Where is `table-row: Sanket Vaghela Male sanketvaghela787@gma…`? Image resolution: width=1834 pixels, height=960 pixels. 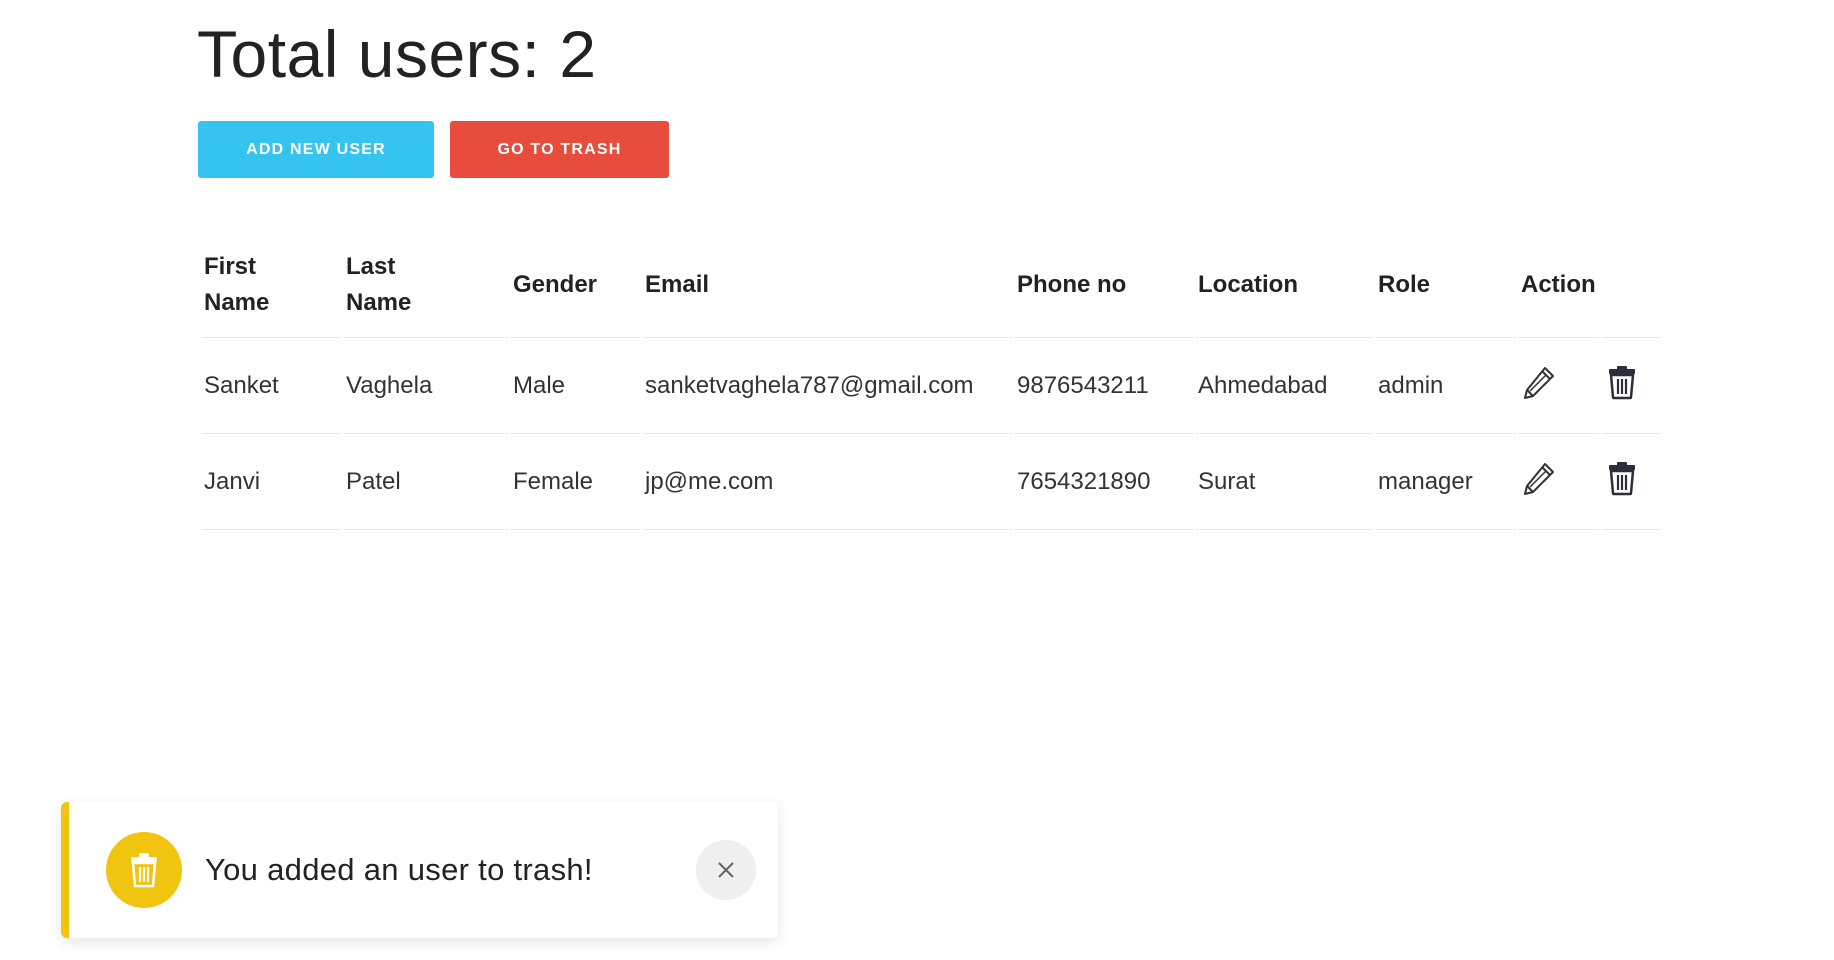 table-row: Sanket Vaghela Male sanketvaghela787@gma… is located at coordinates (931, 386).